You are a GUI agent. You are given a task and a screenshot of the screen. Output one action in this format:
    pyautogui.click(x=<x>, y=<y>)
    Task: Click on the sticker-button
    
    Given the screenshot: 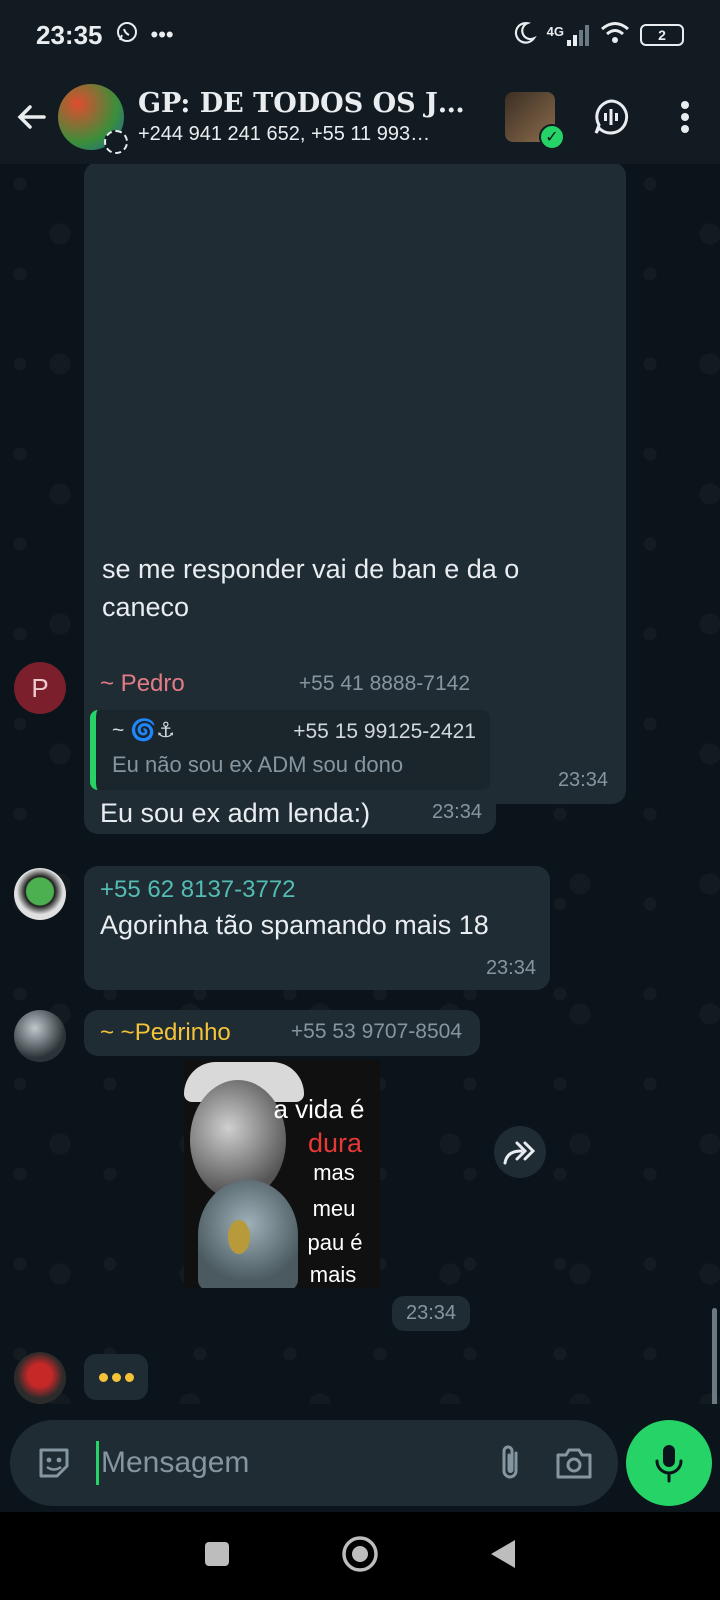 What is the action you would take?
    pyautogui.click(x=54, y=1463)
    